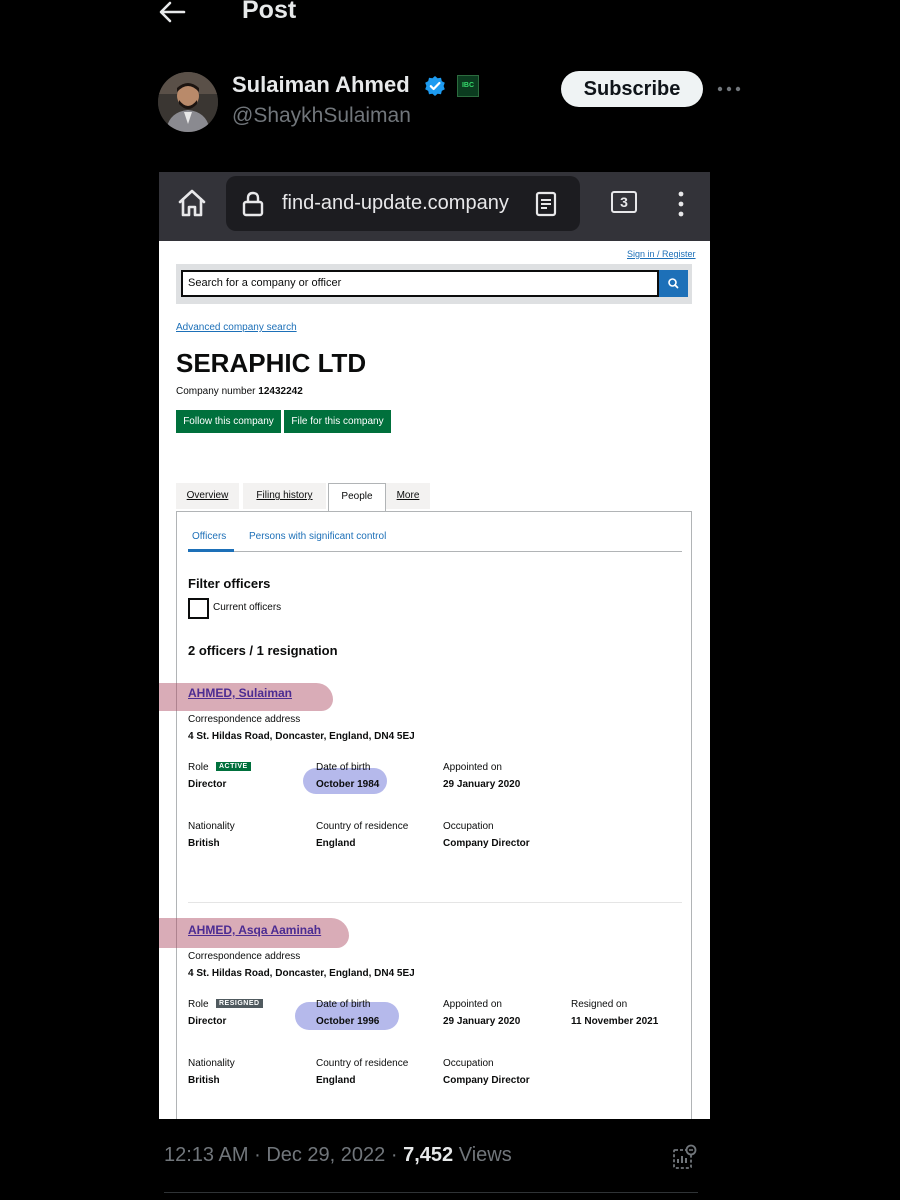  Describe the element at coordinates (254, 930) in the screenshot. I see `officer-name-link: AHMED, Asqa Aaminah` at that location.